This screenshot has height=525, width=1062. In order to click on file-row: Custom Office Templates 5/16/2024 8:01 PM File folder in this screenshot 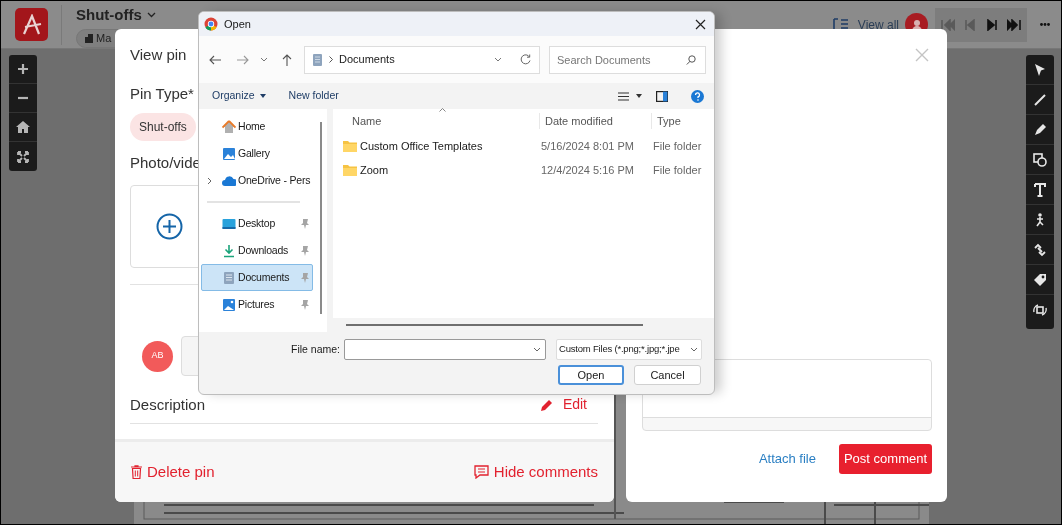, I will do `click(528, 146)`.